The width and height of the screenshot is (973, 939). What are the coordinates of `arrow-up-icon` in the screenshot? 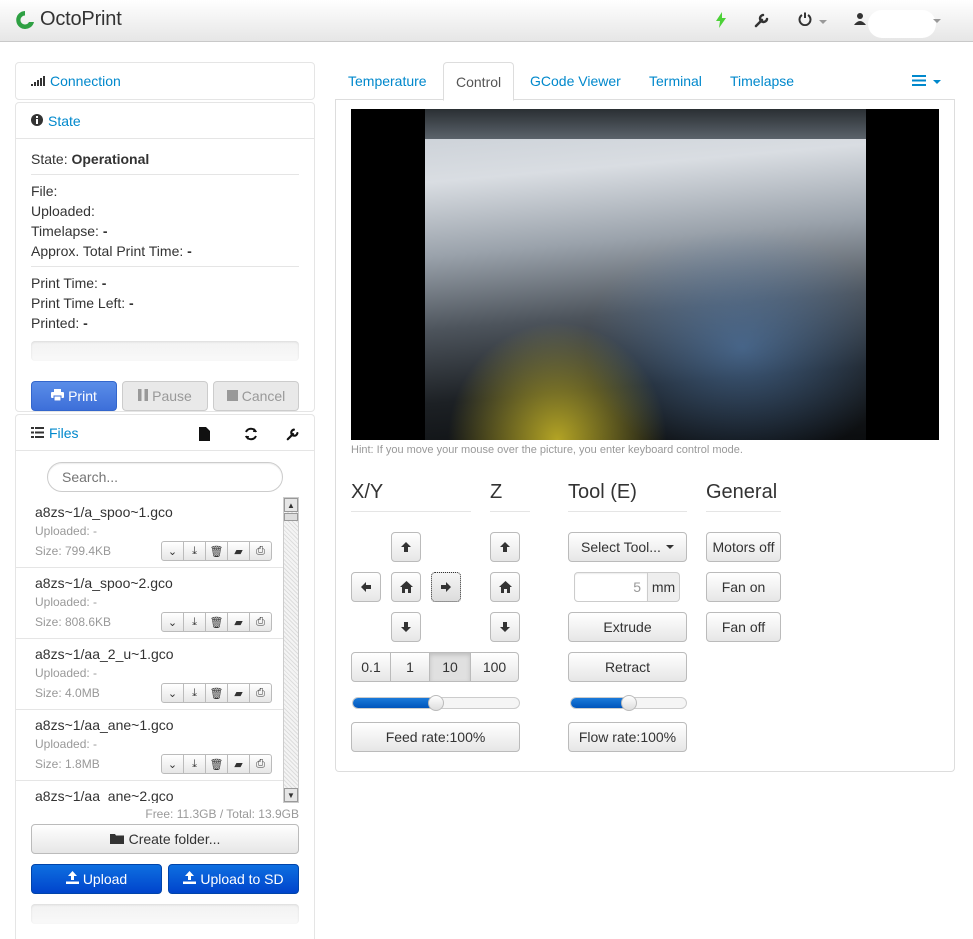 It's located at (505, 547).